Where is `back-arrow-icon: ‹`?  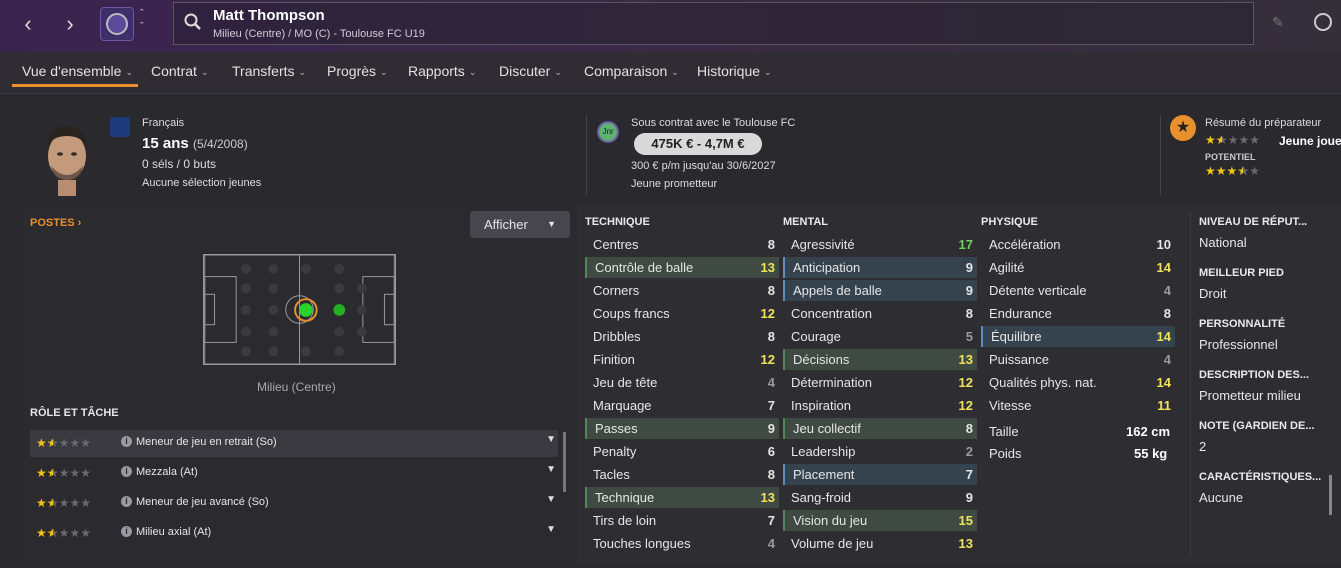 back-arrow-icon: ‹ is located at coordinates (28, 24).